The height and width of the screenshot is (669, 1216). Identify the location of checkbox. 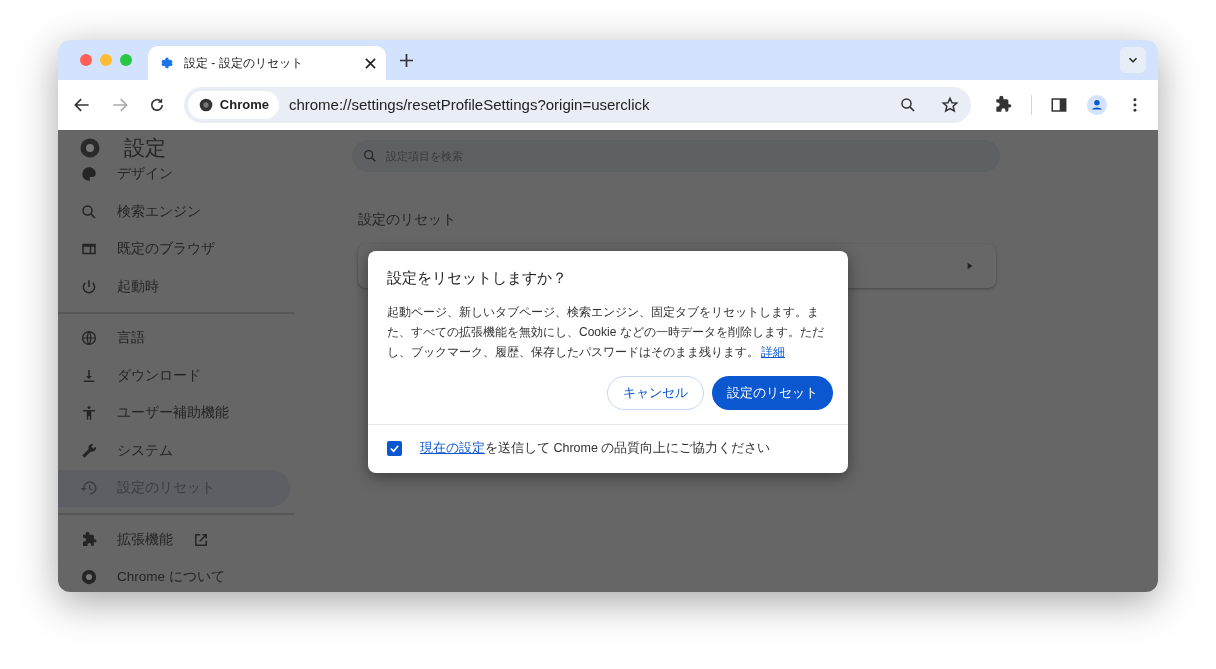
(394, 448).